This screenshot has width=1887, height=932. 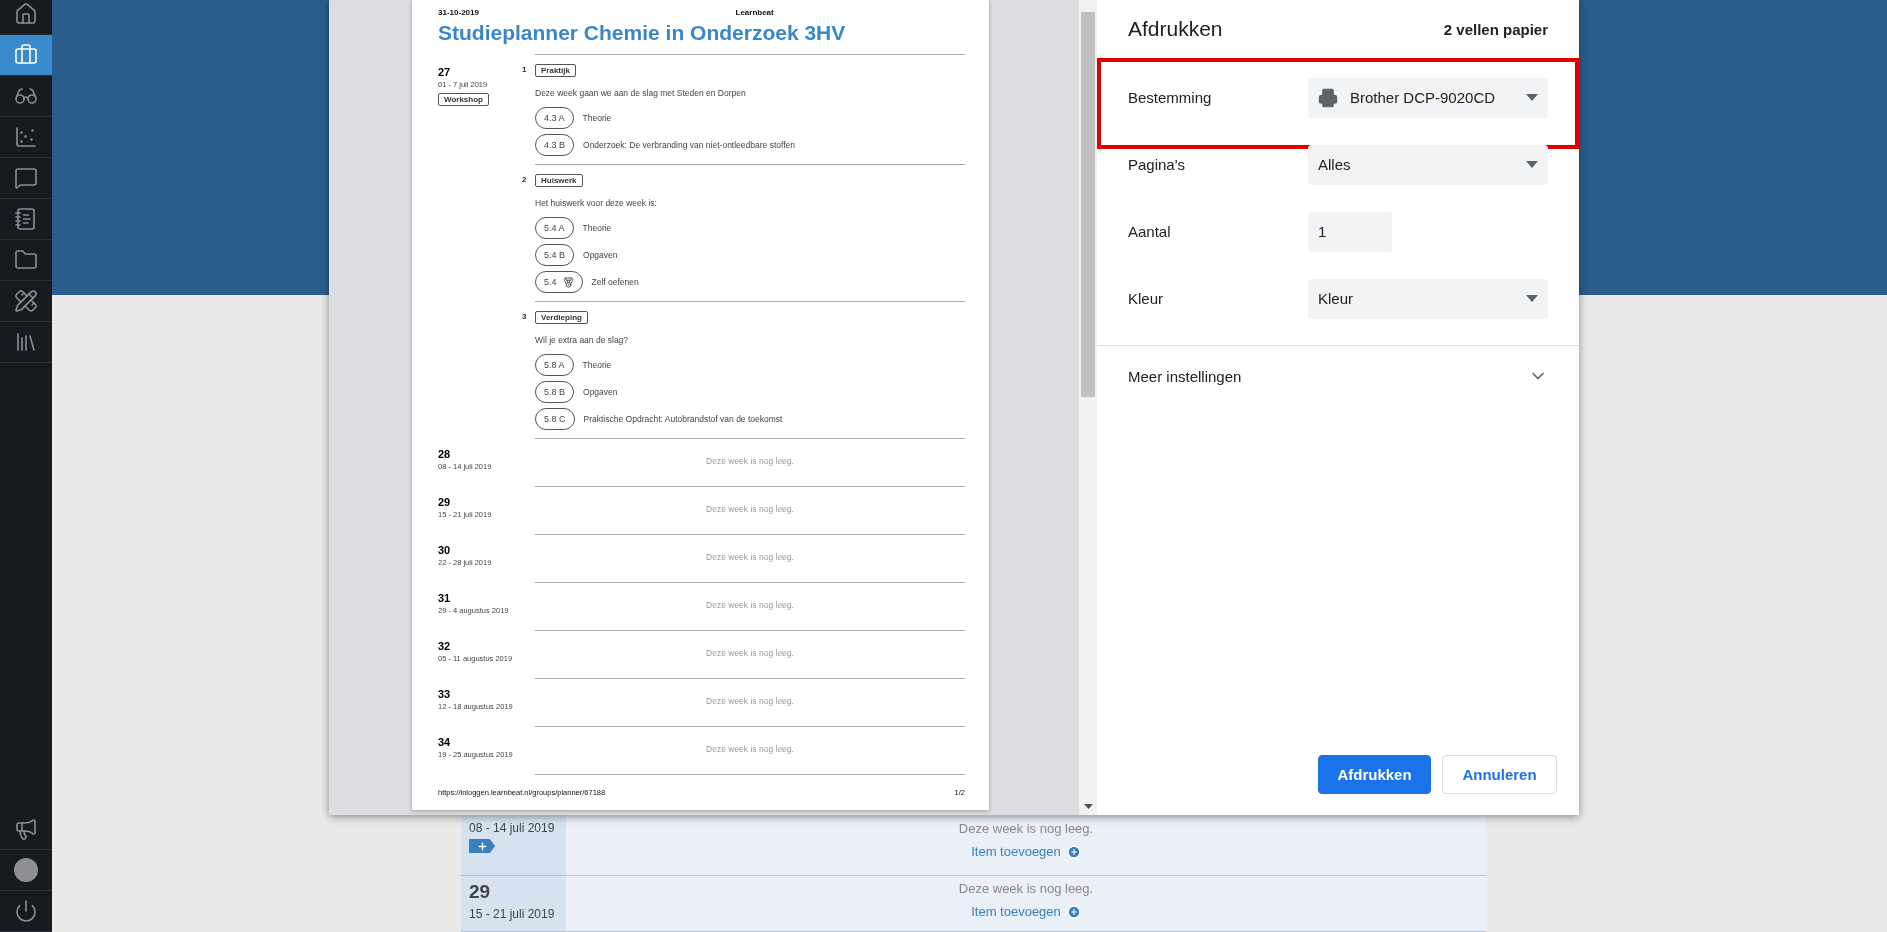 What do you see at coordinates (512, 828) in the screenshot?
I see `week-date: 08 - 14 juli 2019` at bounding box center [512, 828].